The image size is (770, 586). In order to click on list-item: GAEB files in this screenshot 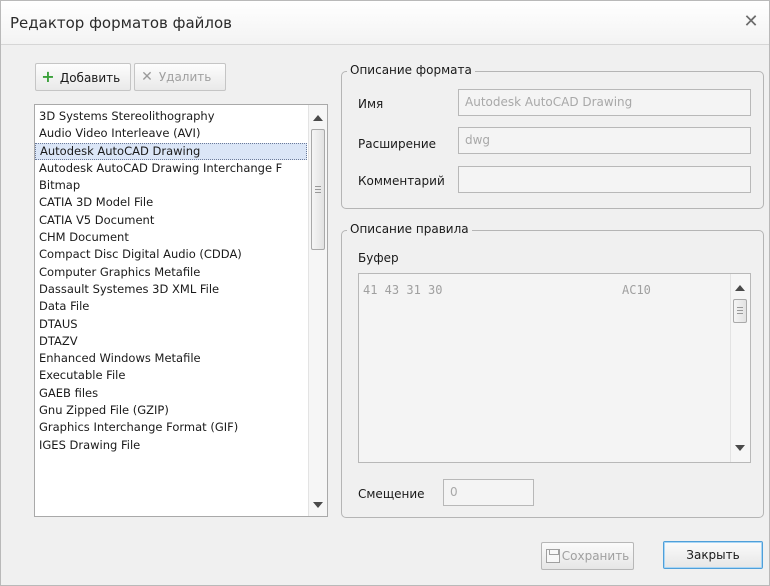, I will do `click(171, 393)`.